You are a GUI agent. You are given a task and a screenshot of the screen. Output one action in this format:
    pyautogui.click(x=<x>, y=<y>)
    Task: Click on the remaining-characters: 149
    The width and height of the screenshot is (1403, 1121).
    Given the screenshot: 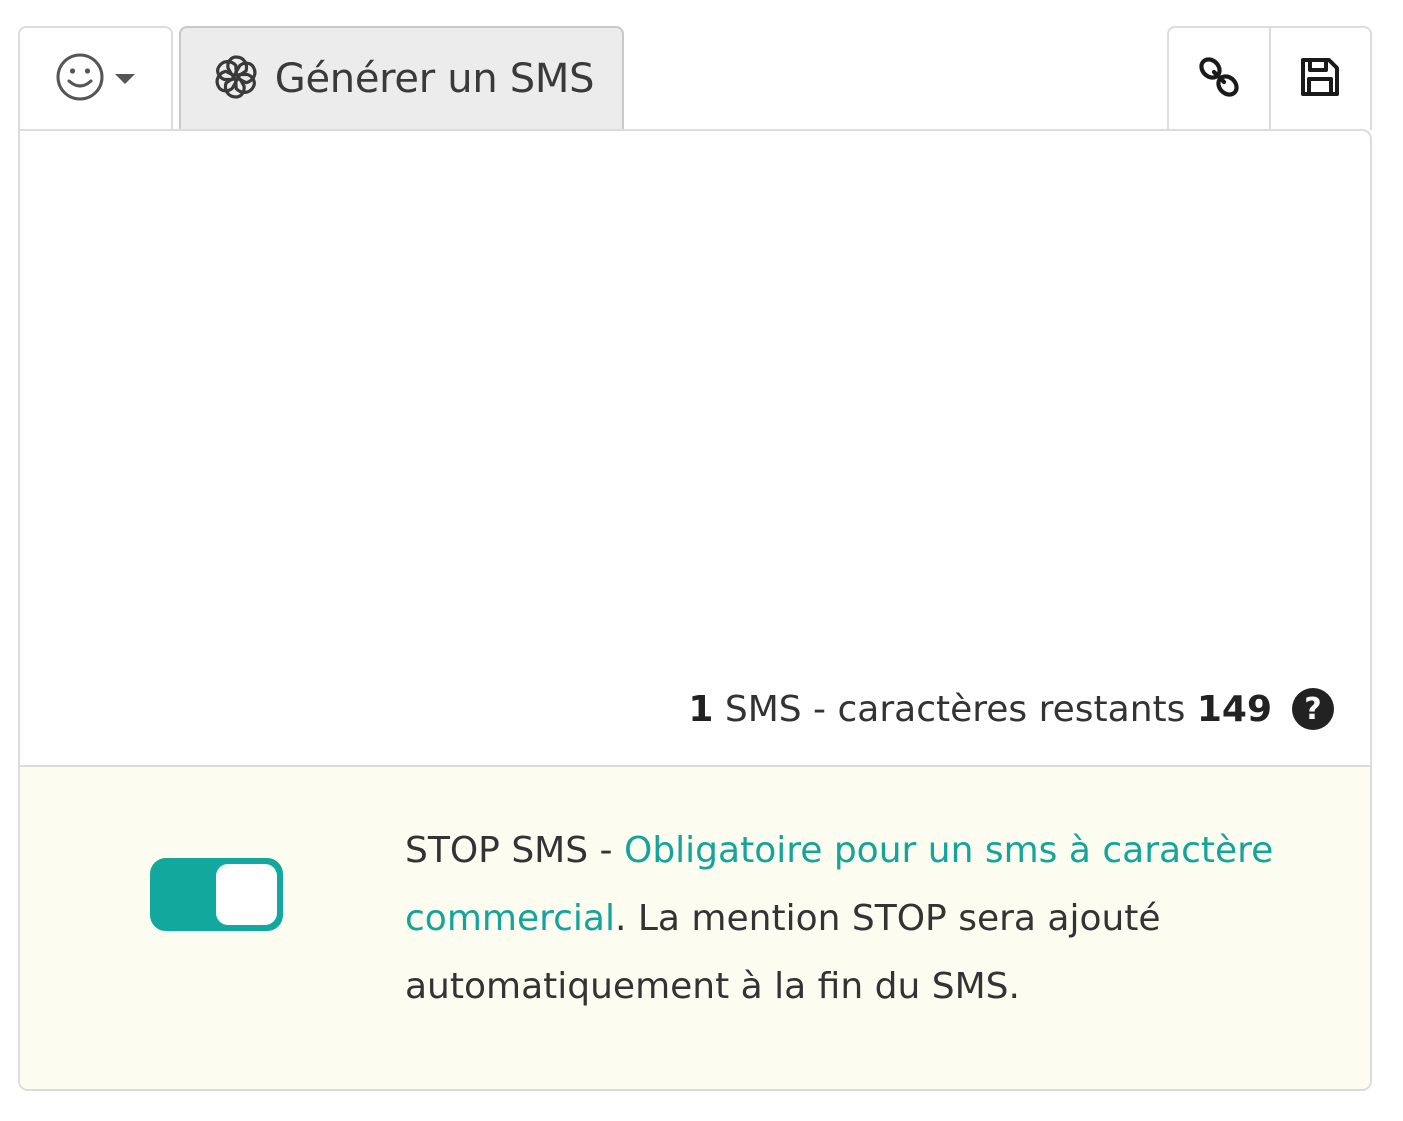 What is the action you would take?
    pyautogui.click(x=1234, y=709)
    